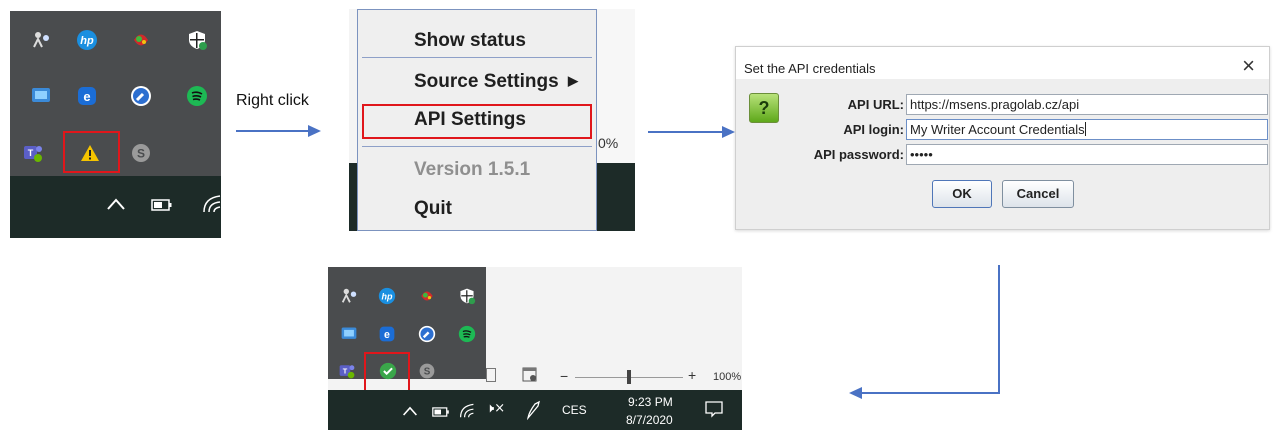 This screenshot has width=1275, height=431. What do you see at coordinates (962, 194) in the screenshot?
I see `ok-button: OK` at bounding box center [962, 194].